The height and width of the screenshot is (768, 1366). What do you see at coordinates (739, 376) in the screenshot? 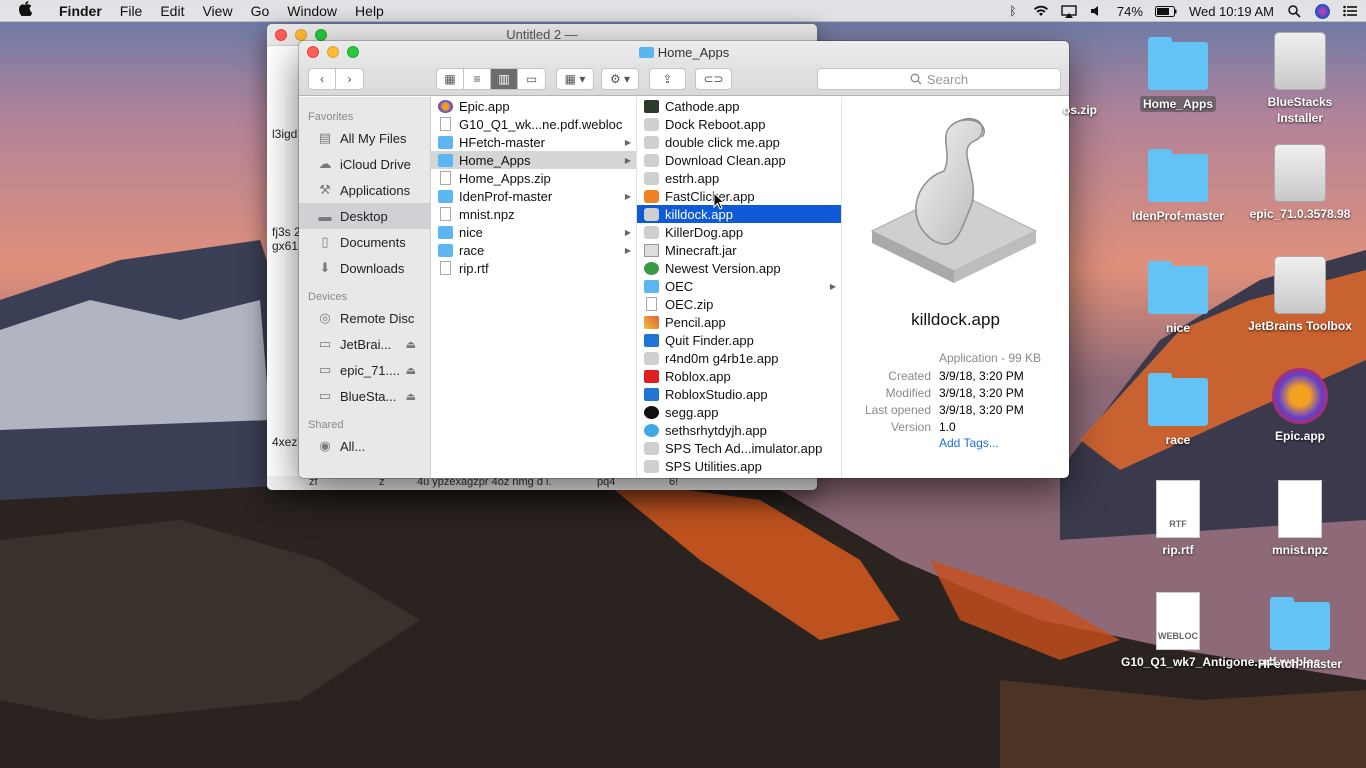
I see `list-item: Roblox.app` at bounding box center [739, 376].